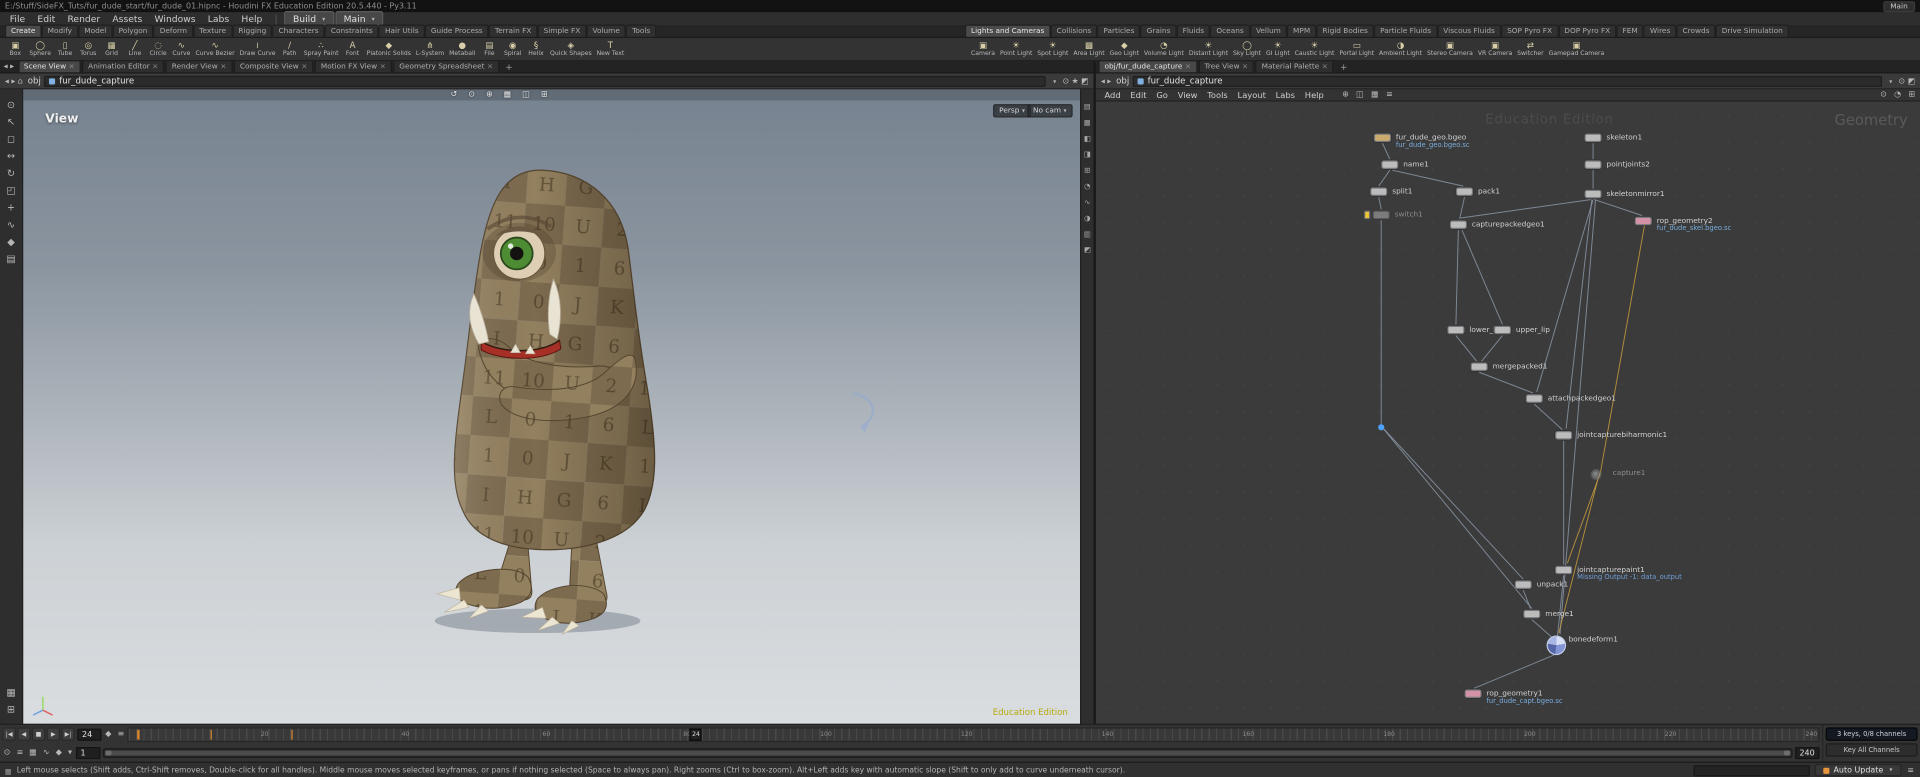 Image resolution: width=1920 pixels, height=777 pixels. I want to click on network-node: split1, so click(1391, 191).